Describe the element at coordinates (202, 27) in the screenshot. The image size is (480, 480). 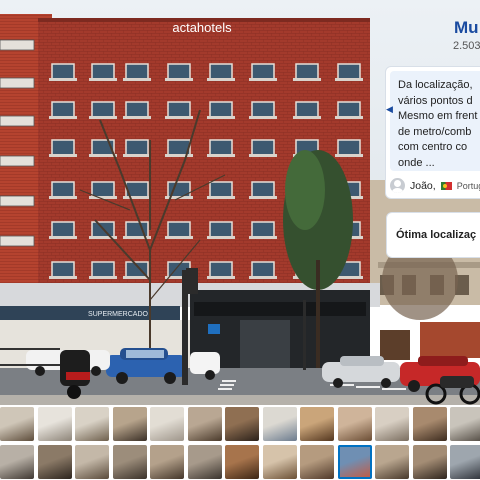
I see `hotel-sign: actahotels` at that location.